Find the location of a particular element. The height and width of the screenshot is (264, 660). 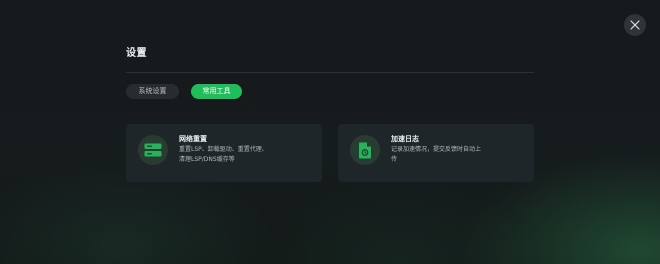

card-description-line: 重置LSP、卸载驱动、重置代理、 is located at coordinates (223, 149).